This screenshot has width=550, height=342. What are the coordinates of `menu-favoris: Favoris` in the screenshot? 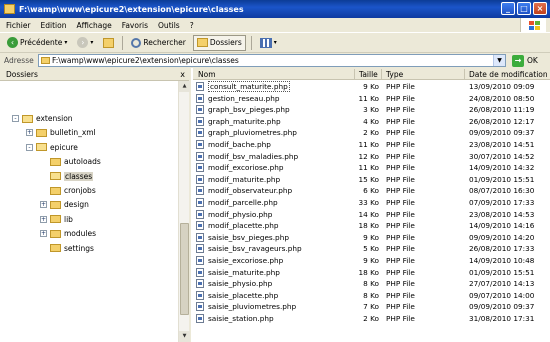 It's located at (135, 25).